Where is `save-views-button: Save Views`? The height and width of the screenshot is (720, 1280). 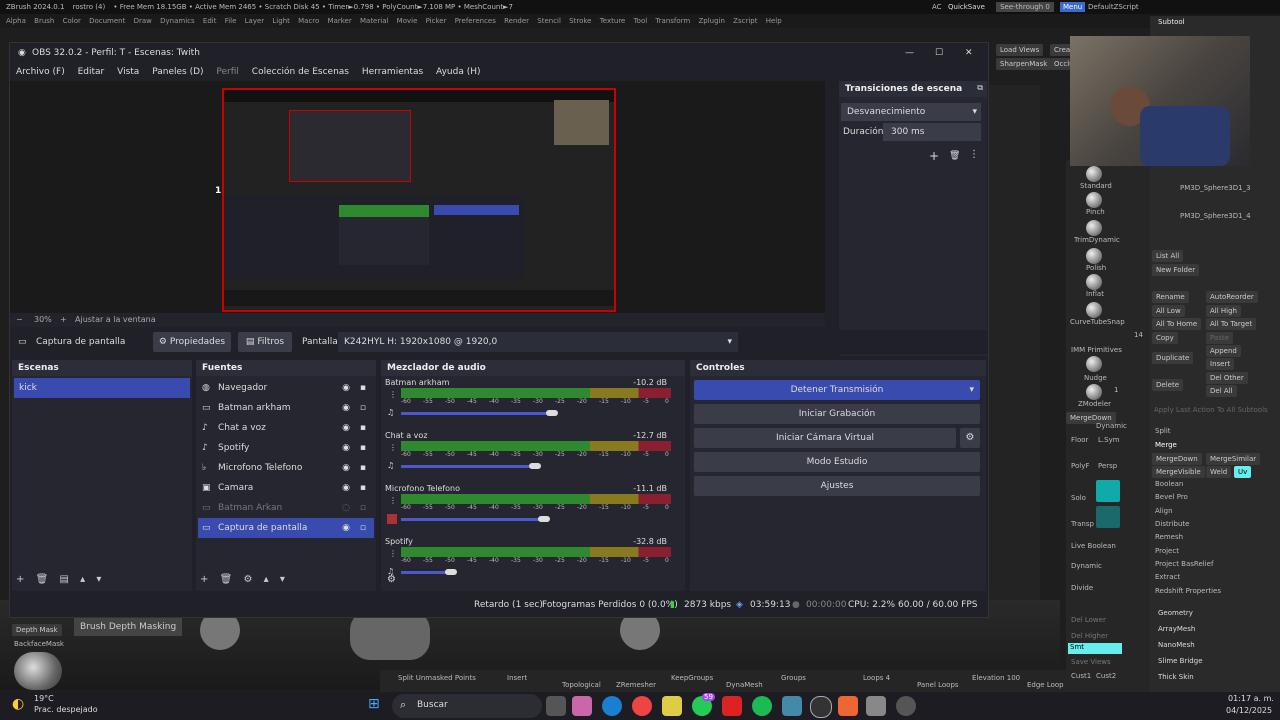 save-views-button: Save Views is located at coordinates (1091, 662).